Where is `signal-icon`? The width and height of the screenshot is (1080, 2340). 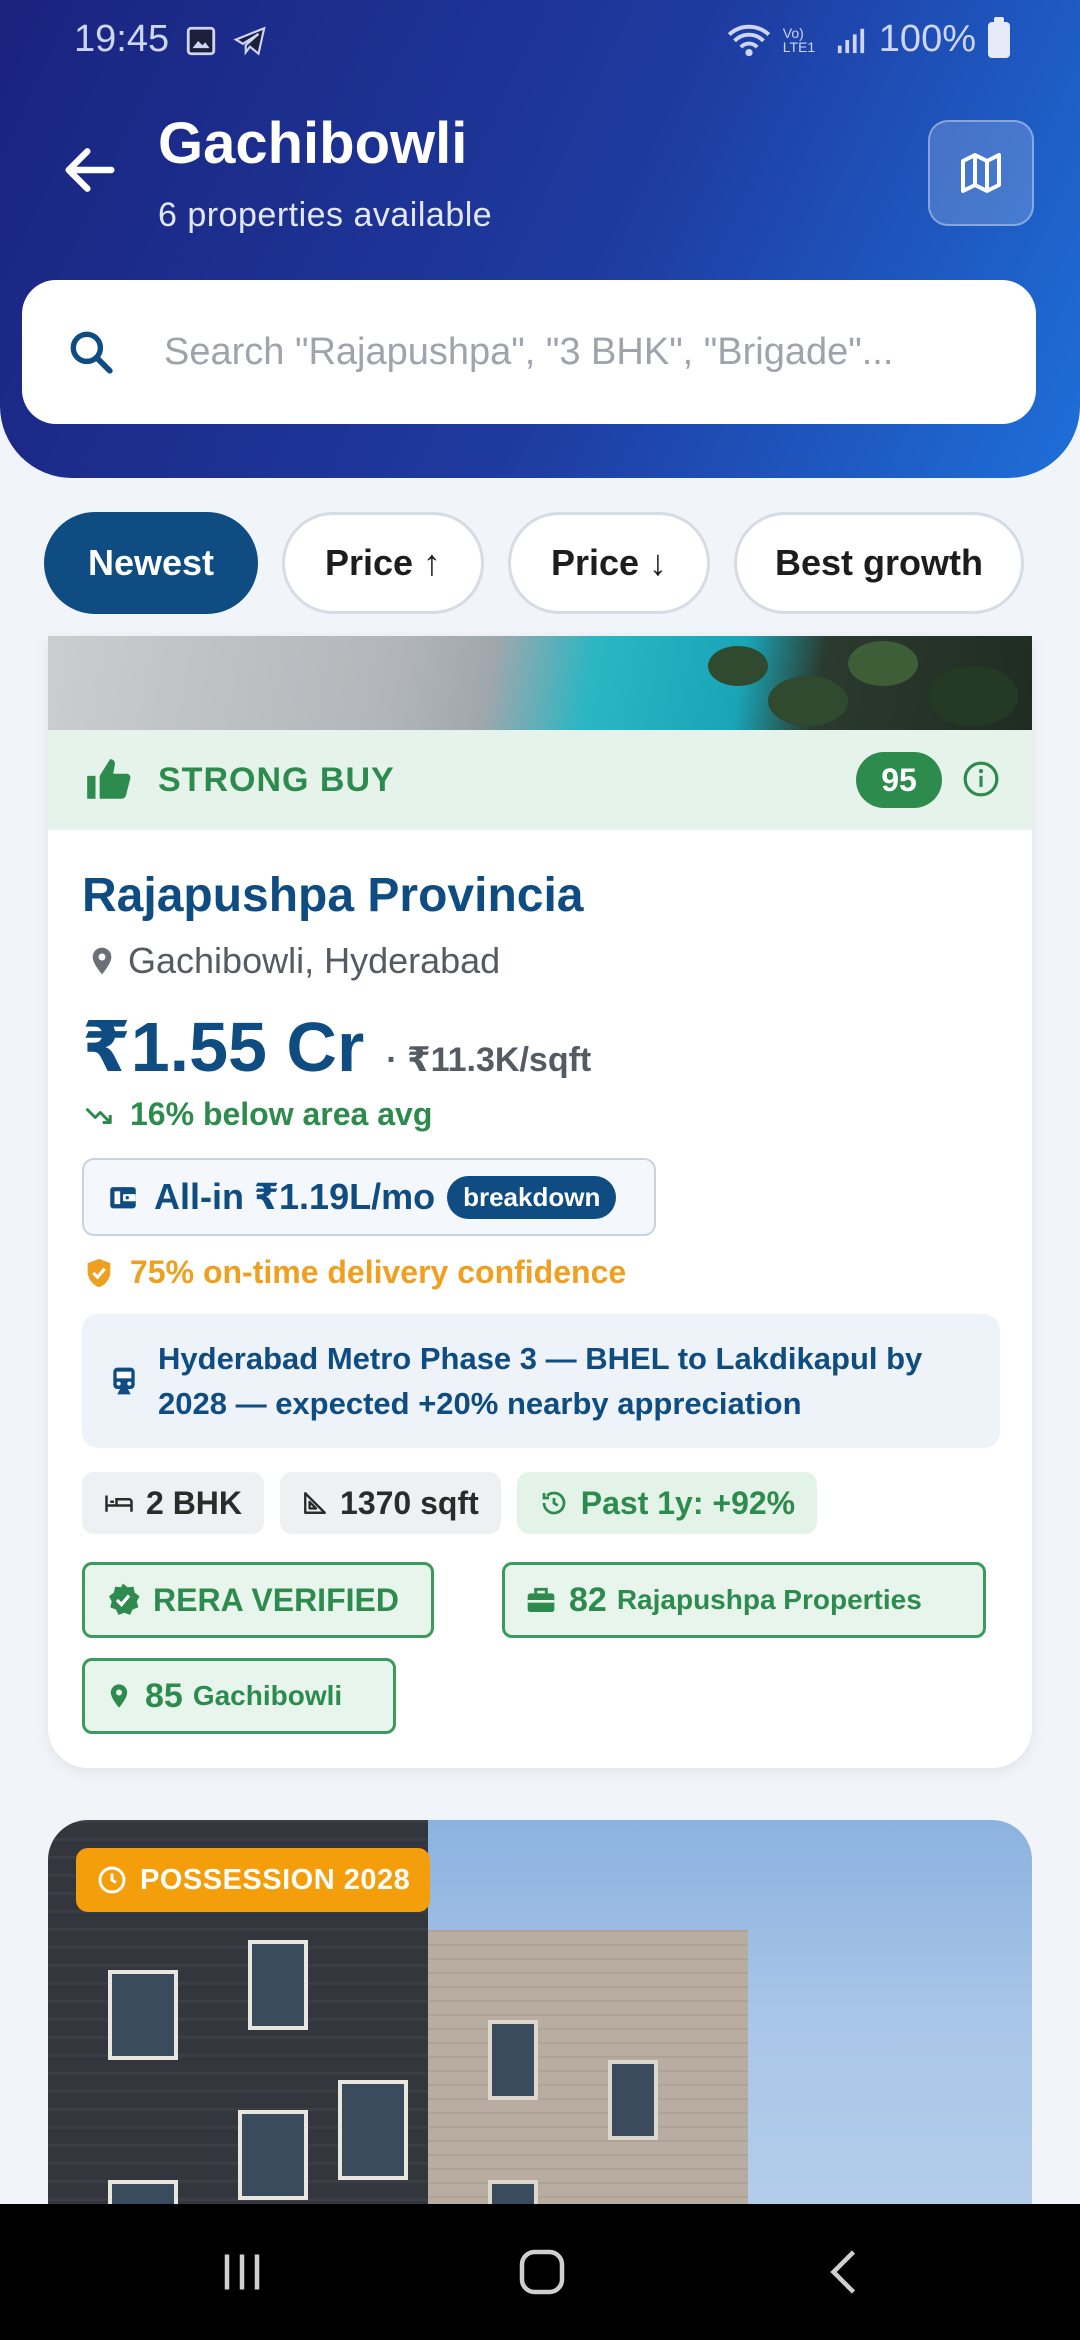
signal-icon is located at coordinates (850, 40).